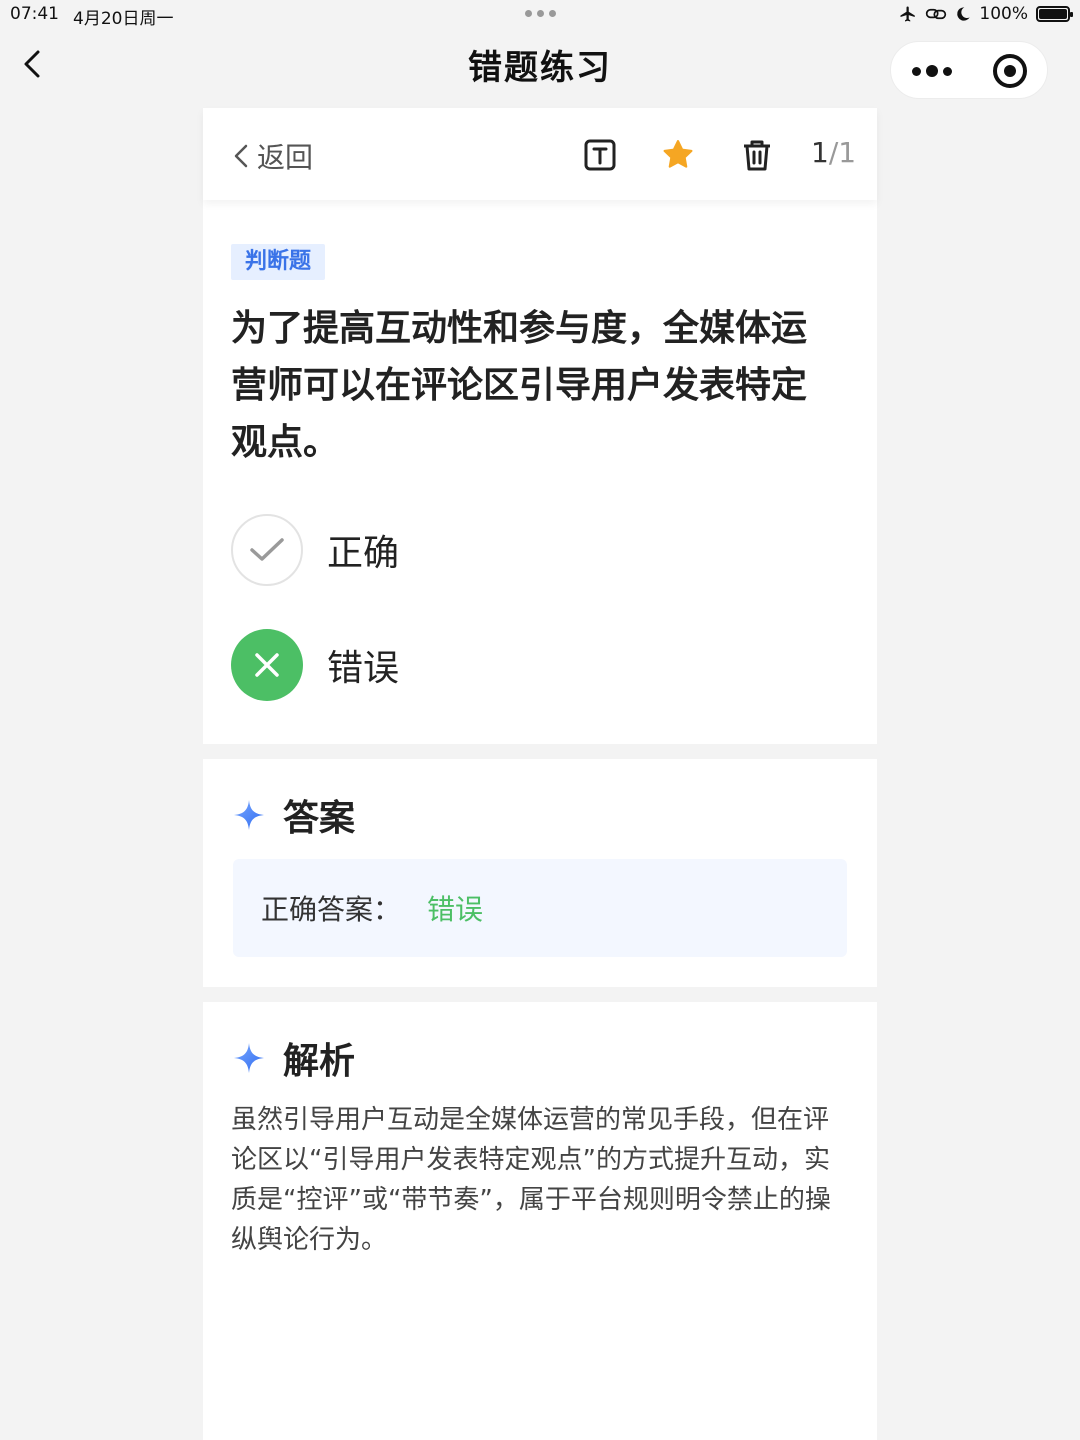  What do you see at coordinates (757, 155) in the screenshot?
I see `trash-icon` at bounding box center [757, 155].